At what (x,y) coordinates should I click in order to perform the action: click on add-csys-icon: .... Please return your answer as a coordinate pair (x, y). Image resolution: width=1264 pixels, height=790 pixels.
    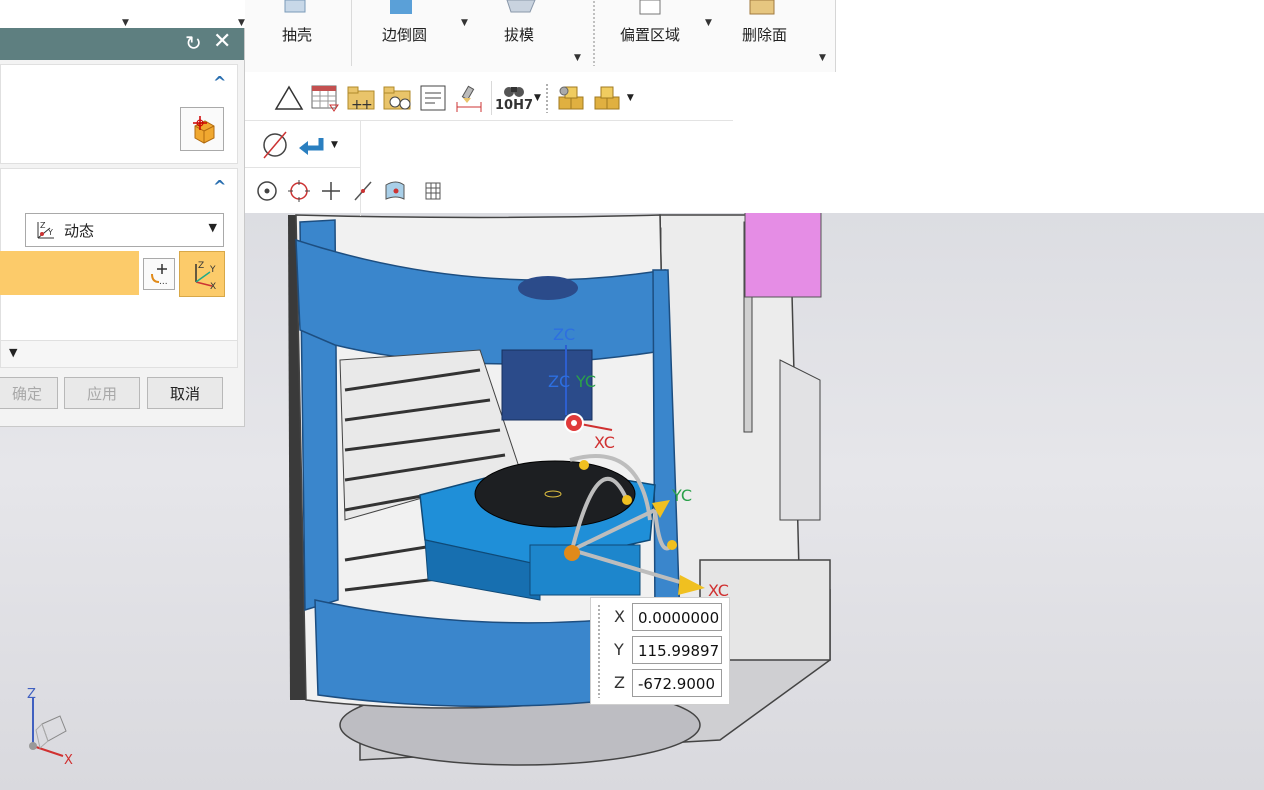
    Looking at the image, I should click on (159, 275).